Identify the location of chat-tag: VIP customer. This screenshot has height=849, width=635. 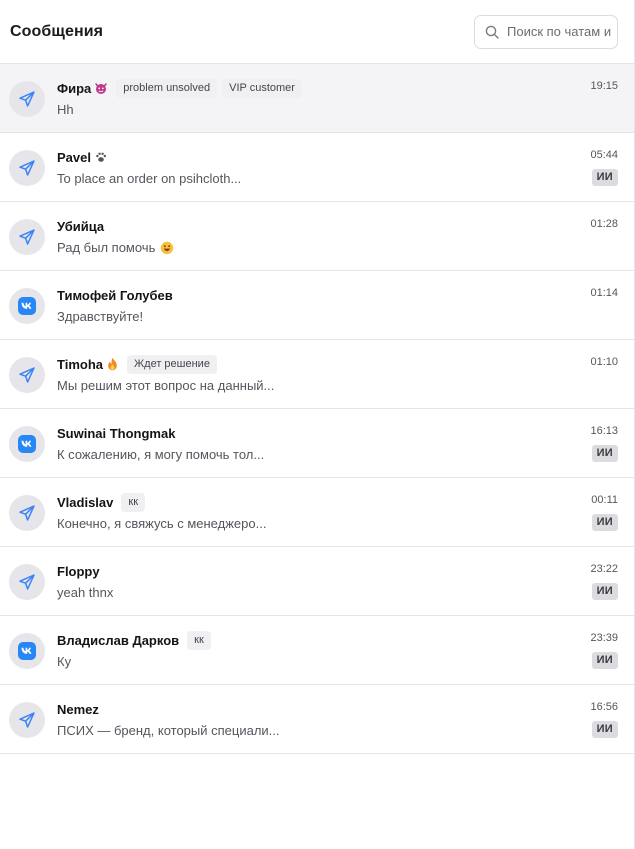
(262, 88).